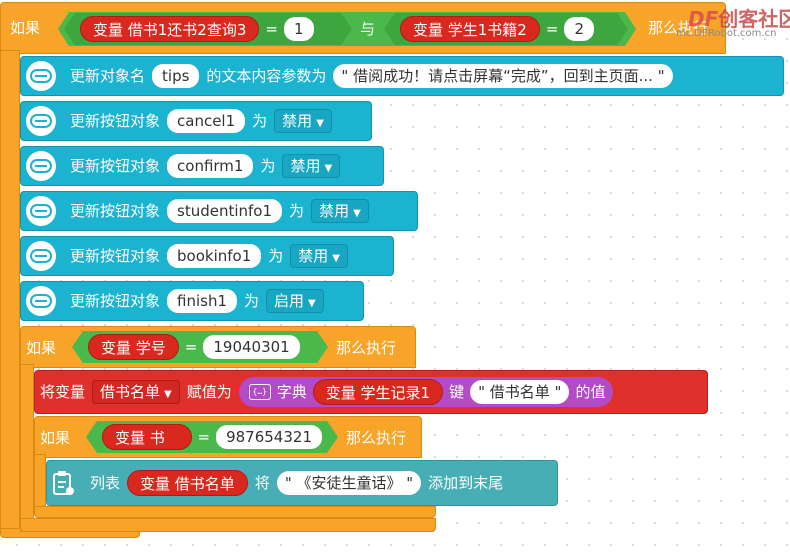 The width and height of the screenshot is (790, 553). Describe the element at coordinates (212, 437) in the screenshot. I see `book-id-compare: 变量 书号 = 987654321` at that location.